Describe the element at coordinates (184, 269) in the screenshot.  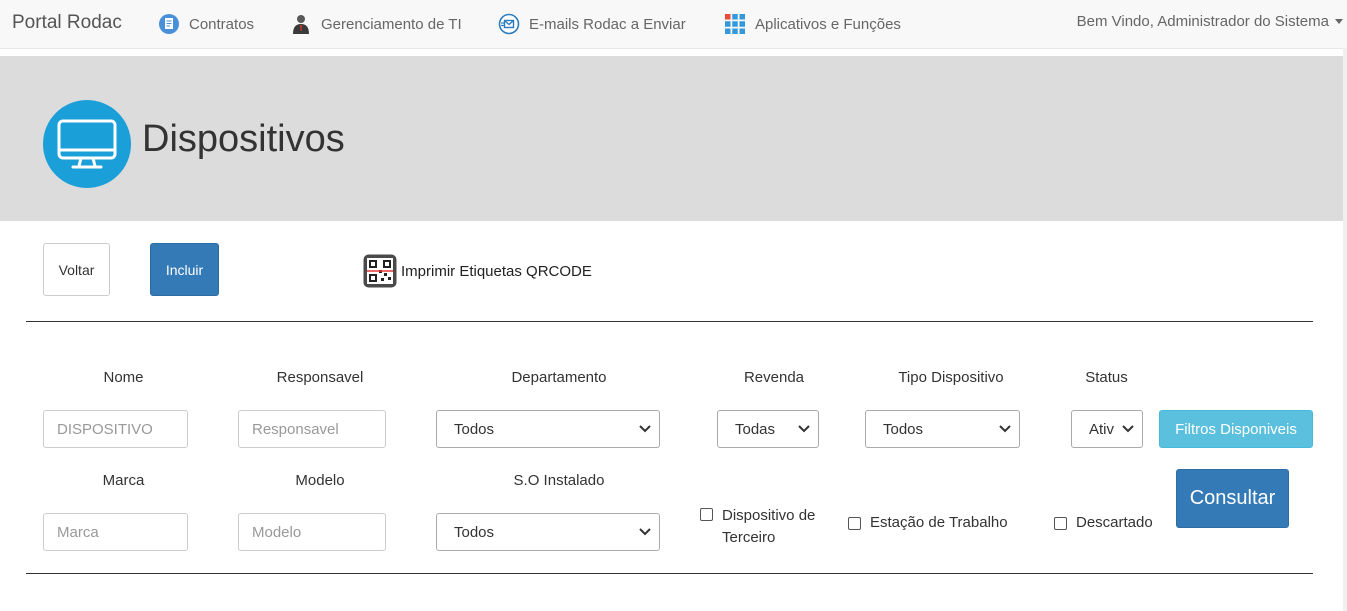
I see `add-button: Incluir` at that location.